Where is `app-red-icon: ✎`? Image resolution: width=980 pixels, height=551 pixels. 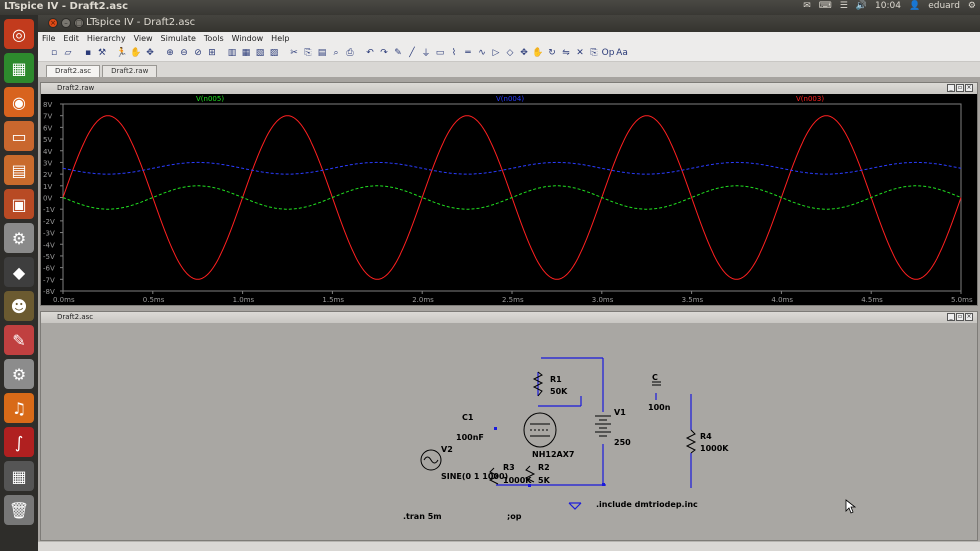
app-red-icon: ✎ is located at coordinates (19, 340).